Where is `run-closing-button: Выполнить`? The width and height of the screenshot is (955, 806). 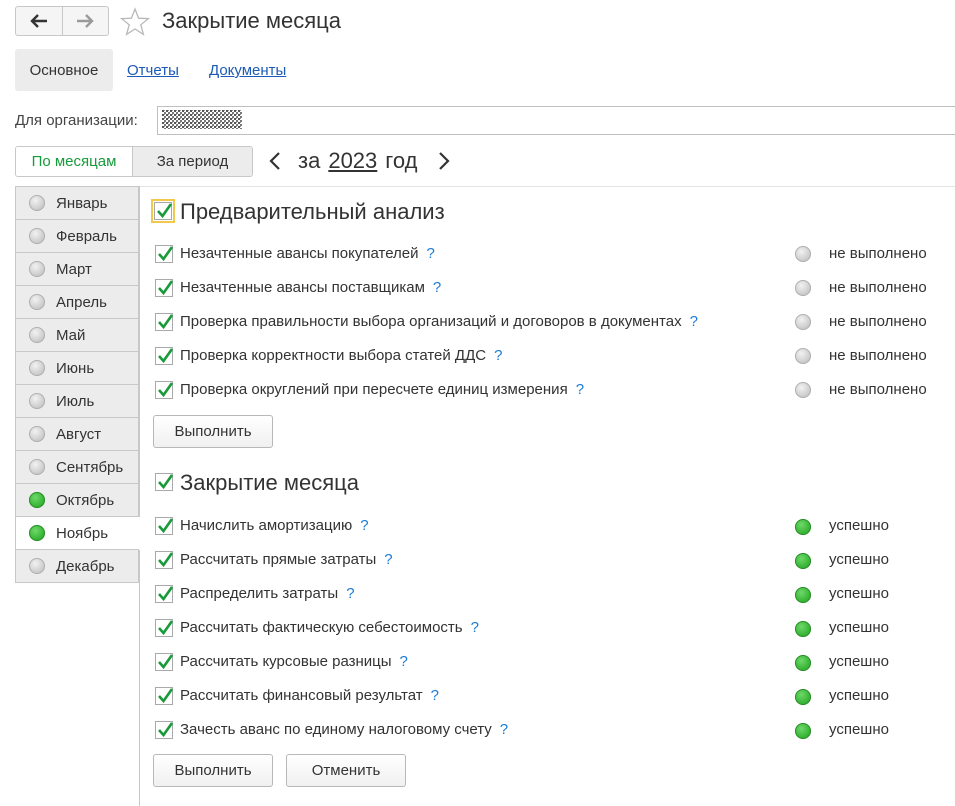 run-closing-button: Выполнить is located at coordinates (213, 770).